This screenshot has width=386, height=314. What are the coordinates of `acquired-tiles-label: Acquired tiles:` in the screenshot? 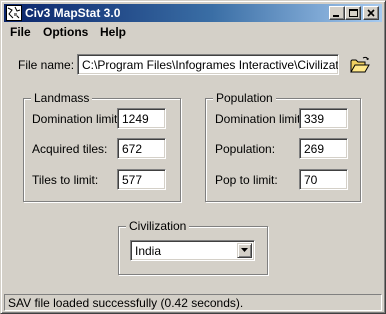 It's located at (70, 149).